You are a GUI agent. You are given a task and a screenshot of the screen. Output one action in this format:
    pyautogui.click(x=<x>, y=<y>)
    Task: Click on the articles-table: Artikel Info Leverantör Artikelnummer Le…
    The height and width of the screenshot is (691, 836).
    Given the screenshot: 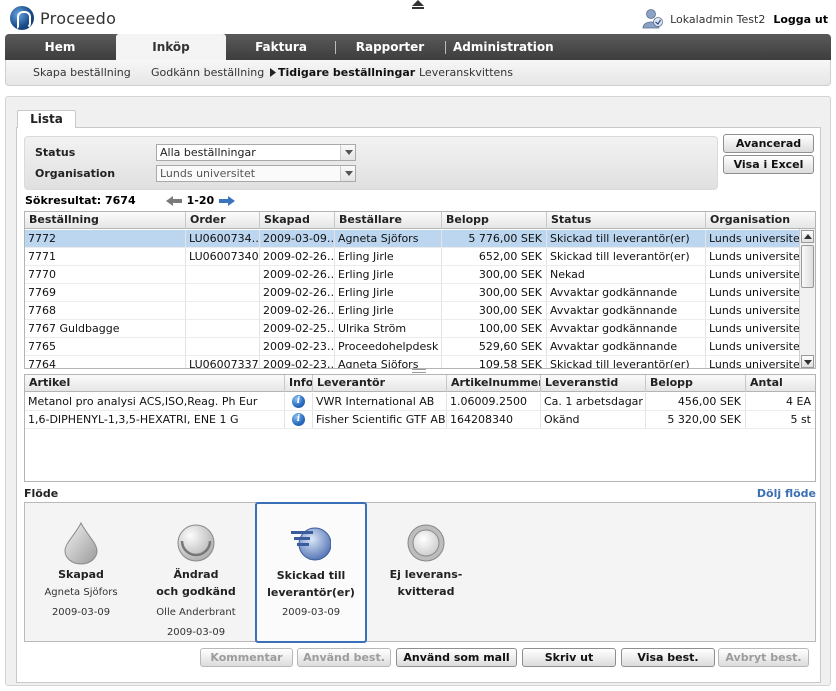 What is the action you would take?
    pyautogui.click(x=420, y=428)
    